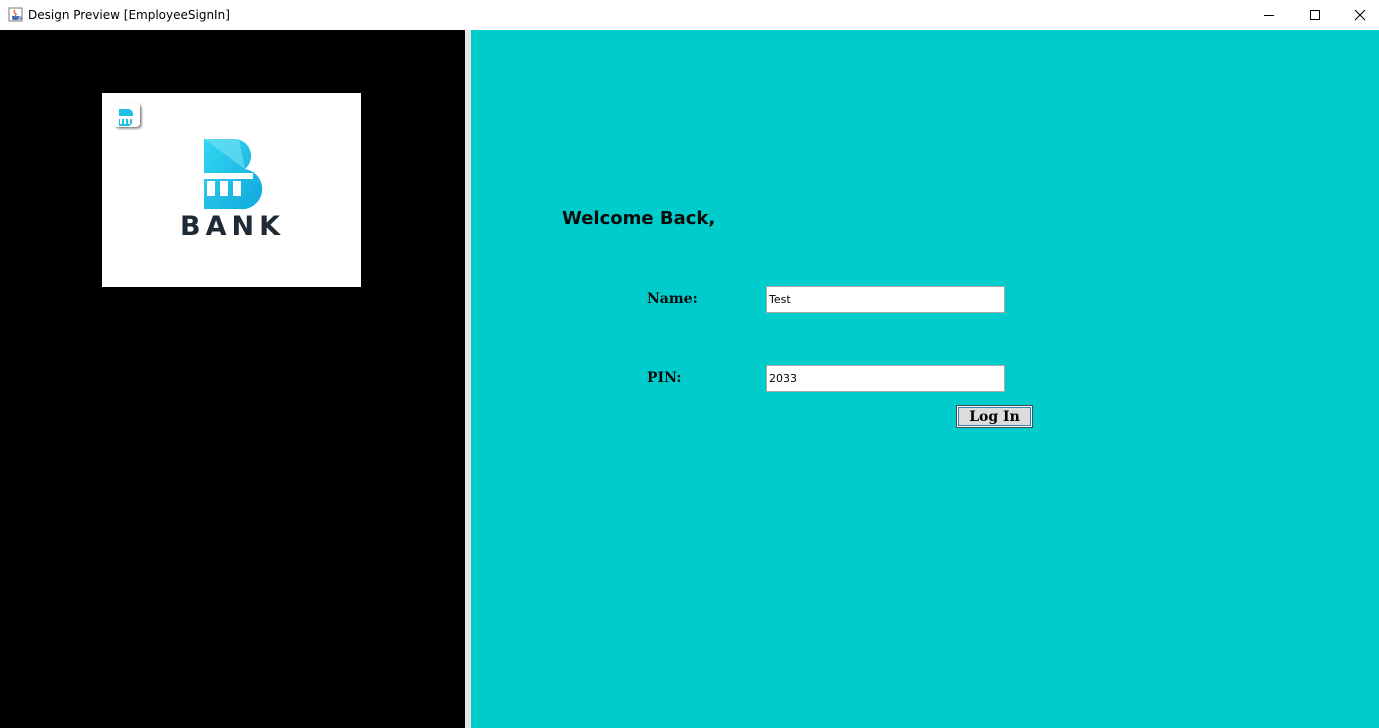 This screenshot has height=728, width=1379. What do you see at coordinates (664, 378) in the screenshot?
I see `pin-label: PIN:` at bounding box center [664, 378].